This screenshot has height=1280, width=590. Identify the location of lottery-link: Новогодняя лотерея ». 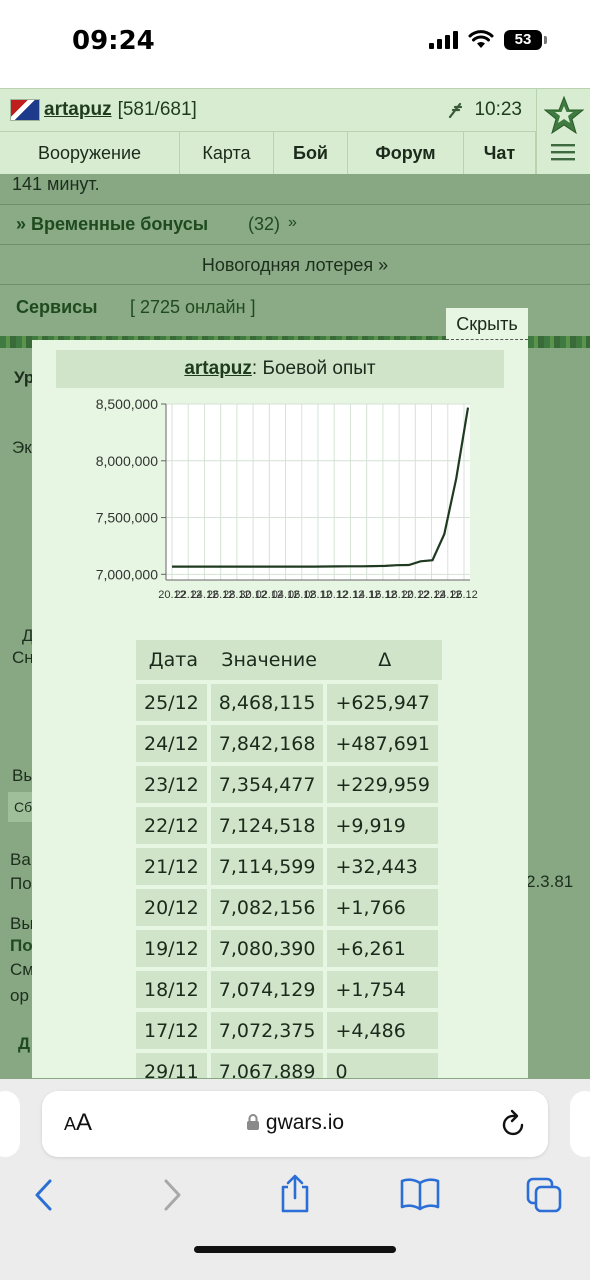
(295, 265).